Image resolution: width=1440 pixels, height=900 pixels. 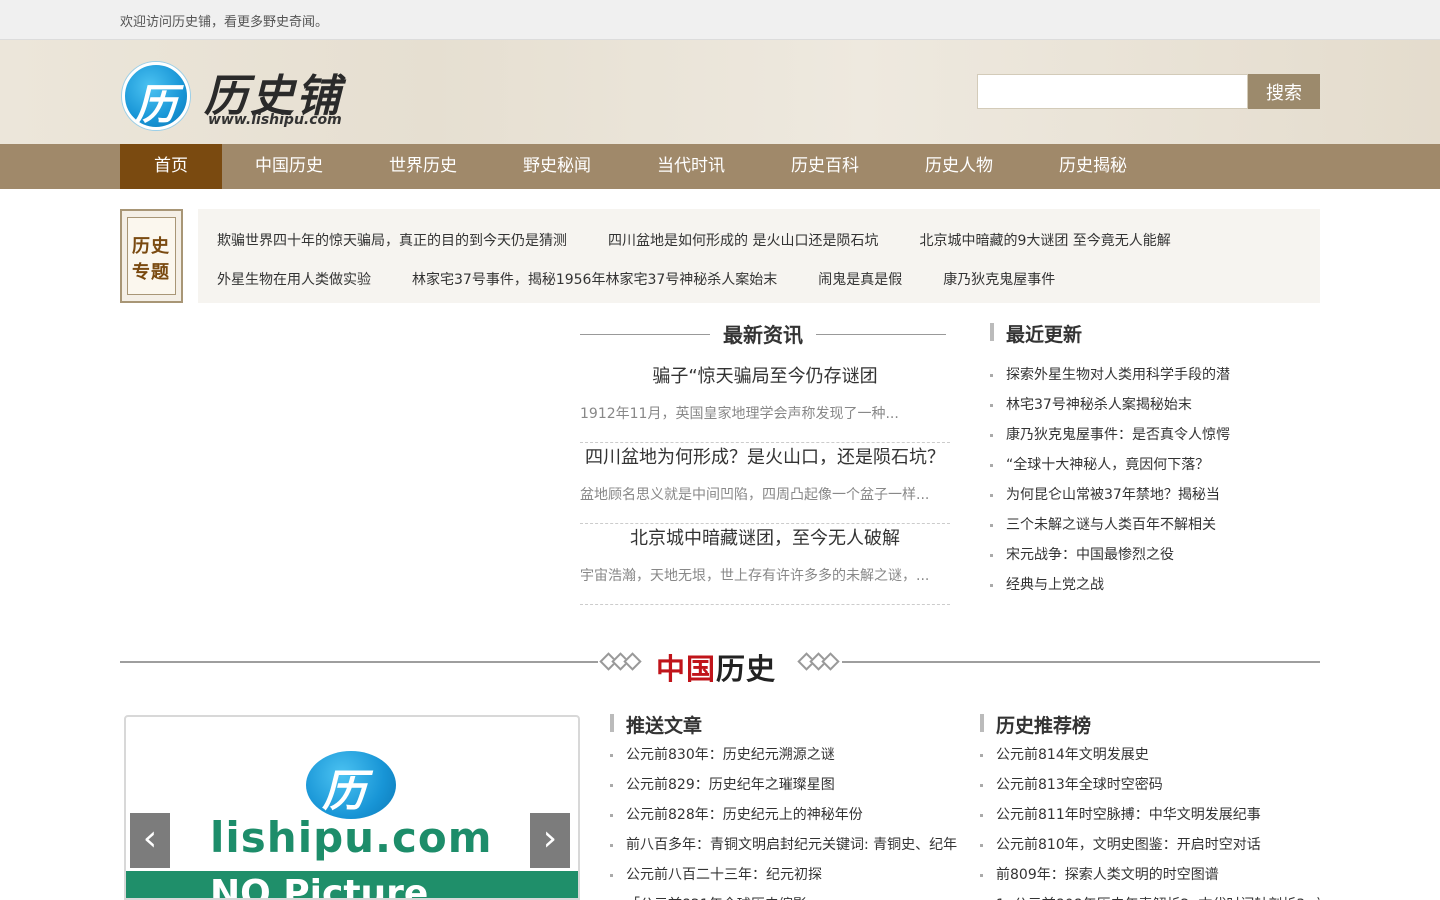 I want to click on list-item: 宋元战争：中国最惨烈之役, so click(x=1140, y=555).